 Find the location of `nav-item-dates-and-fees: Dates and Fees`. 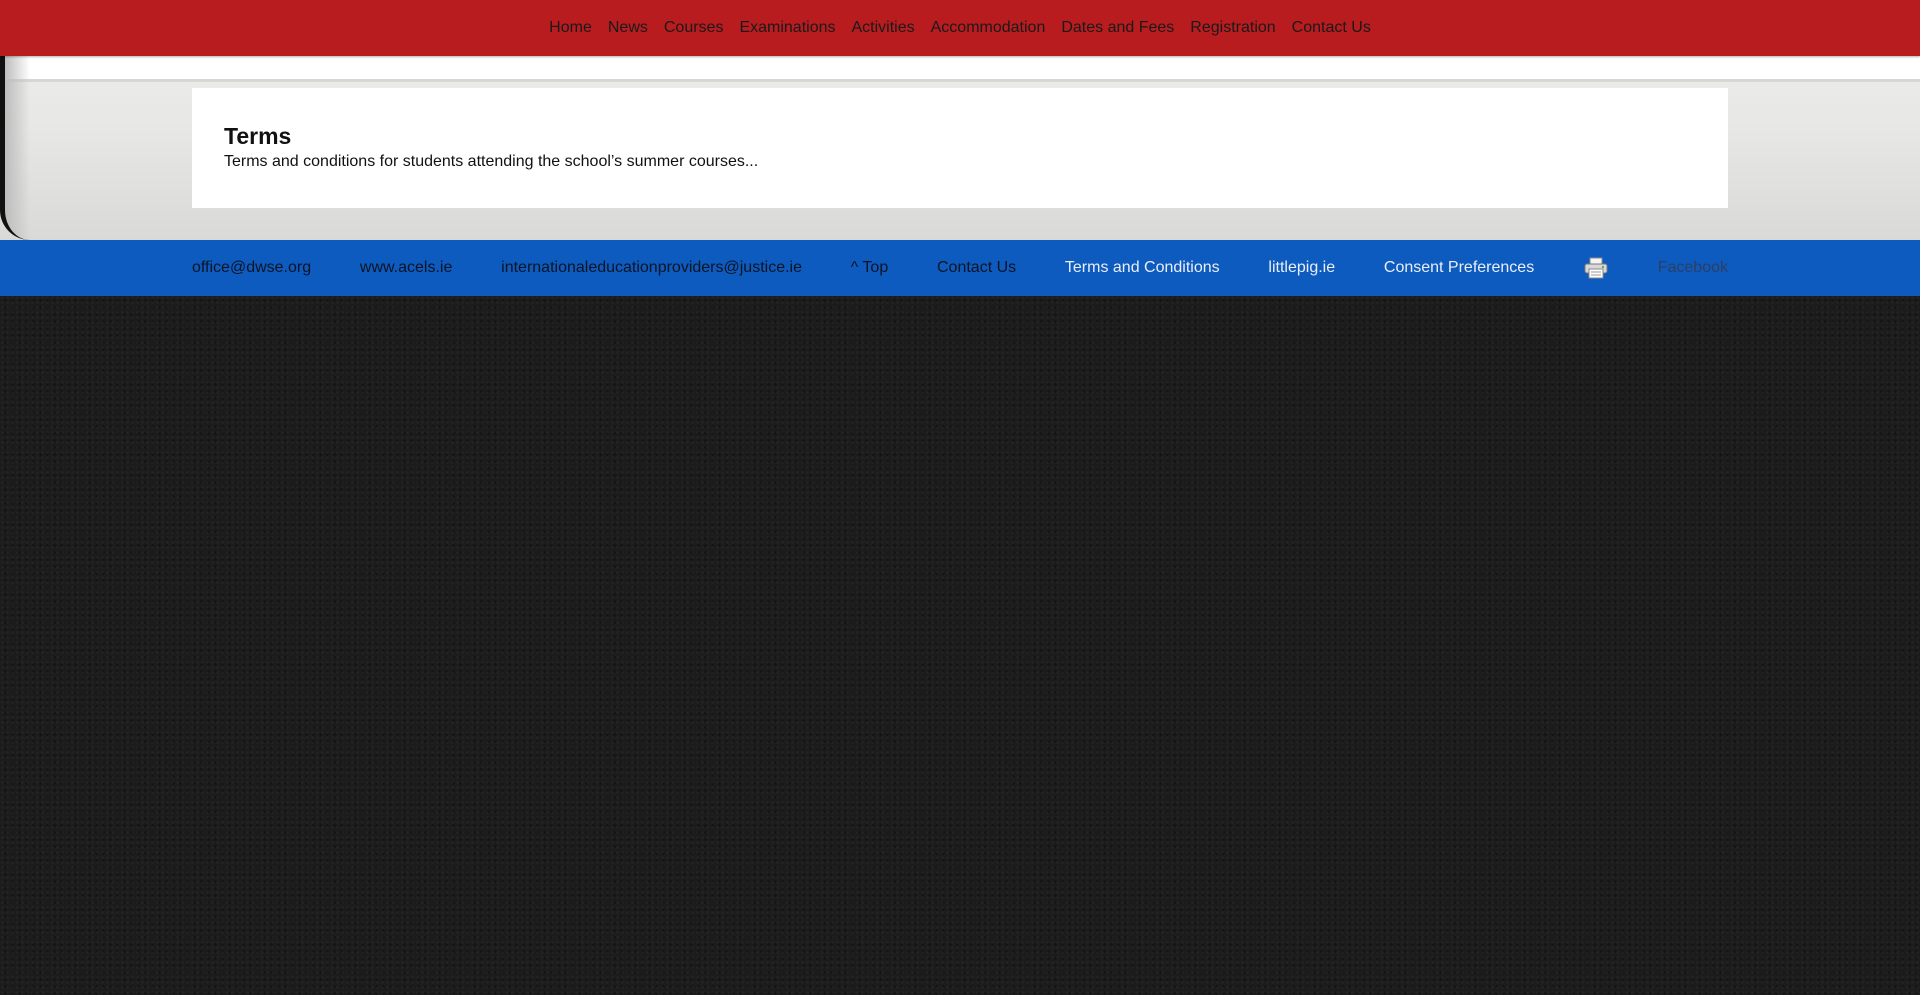

nav-item-dates-and-fees: Dates and Fees is located at coordinates (1117, 28).